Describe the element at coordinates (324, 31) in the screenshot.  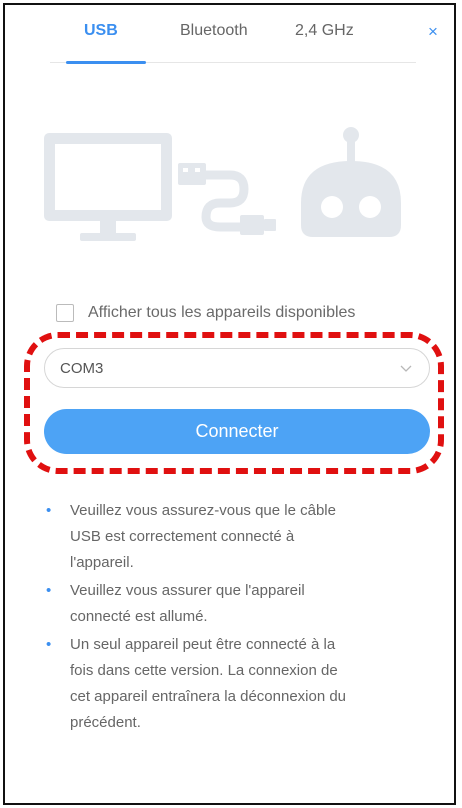
I see `tab-2-4-ghz: 2,4 GHz` at that location.